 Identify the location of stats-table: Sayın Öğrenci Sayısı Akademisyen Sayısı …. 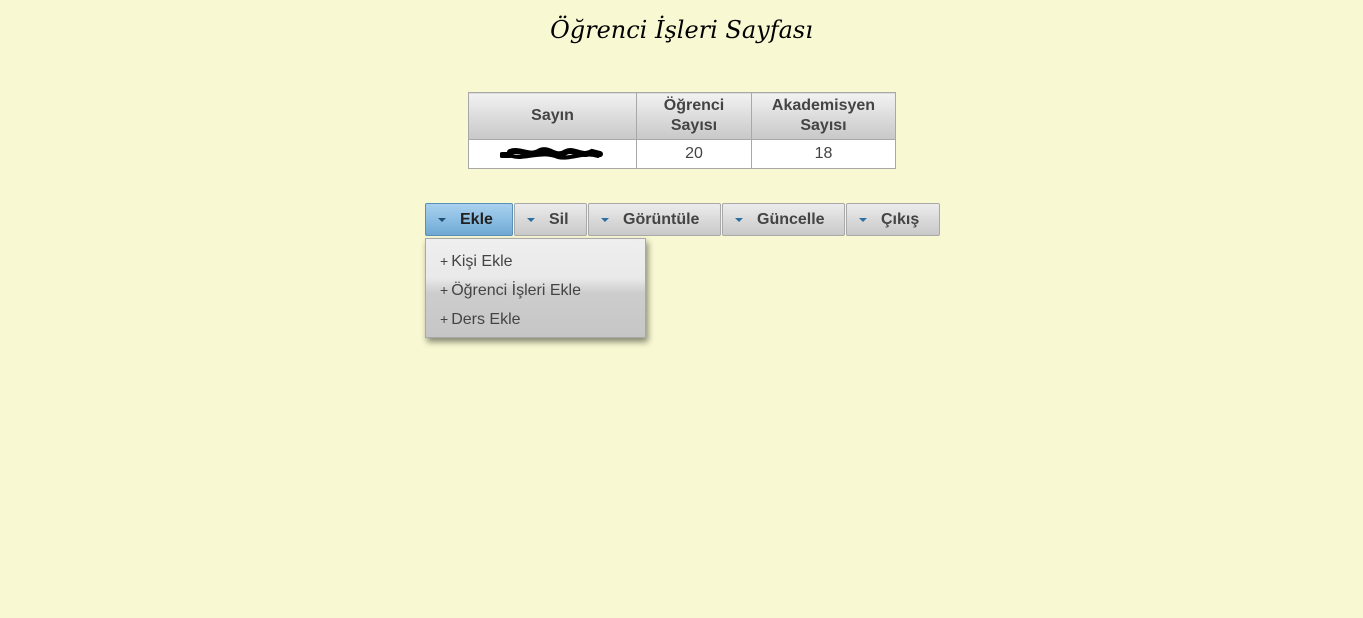
(682, 130).